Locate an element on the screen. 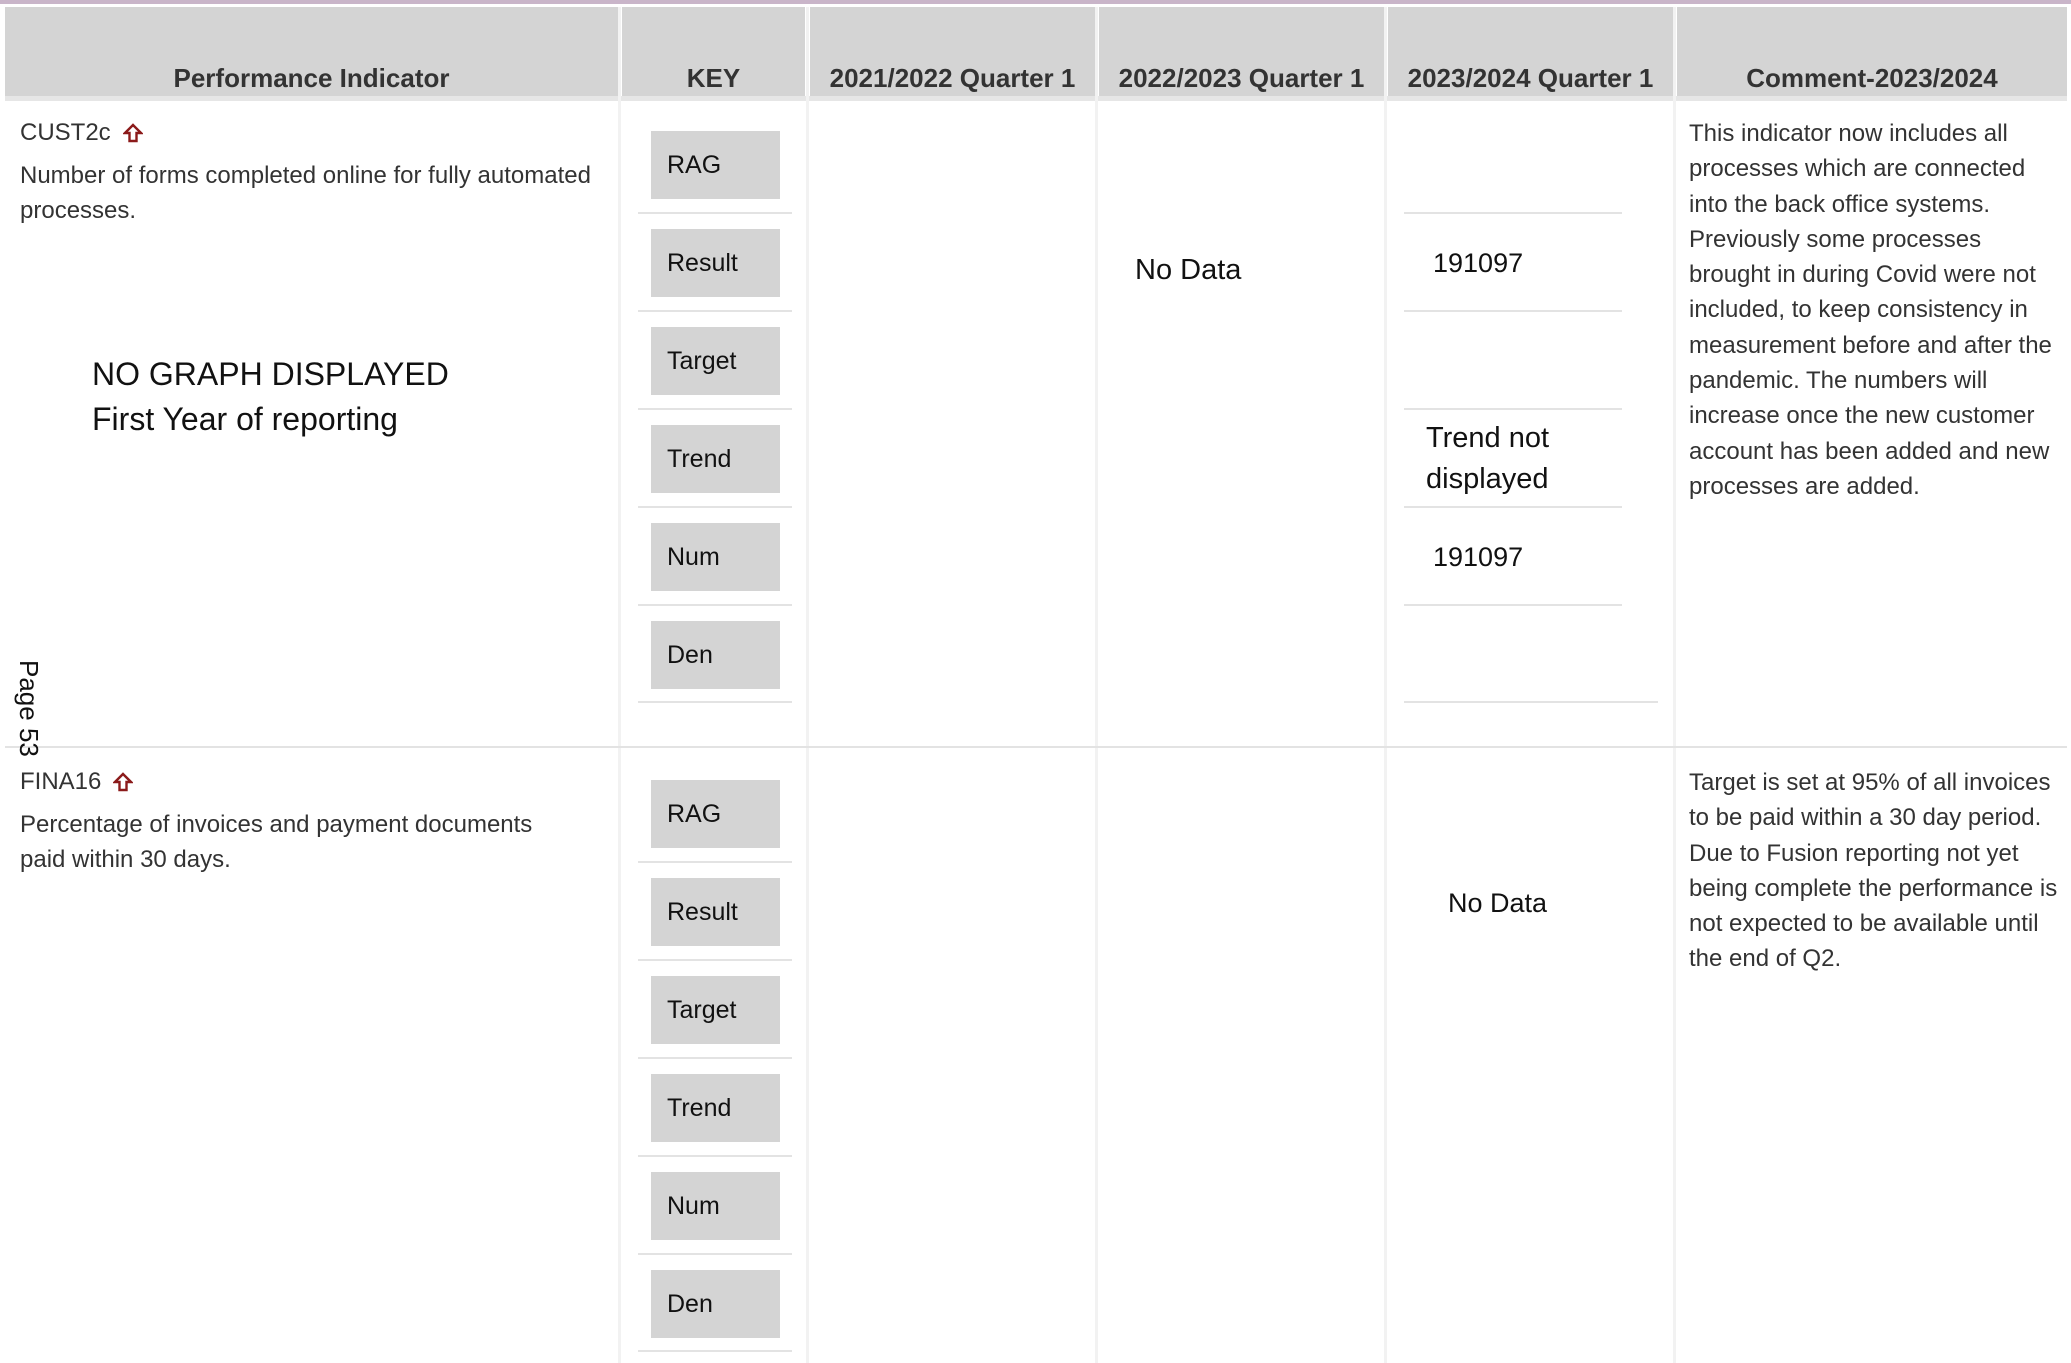 This screenshot has width=2071, height=1363. indicator-code: CUST2c is located at coordinates (81, 133).